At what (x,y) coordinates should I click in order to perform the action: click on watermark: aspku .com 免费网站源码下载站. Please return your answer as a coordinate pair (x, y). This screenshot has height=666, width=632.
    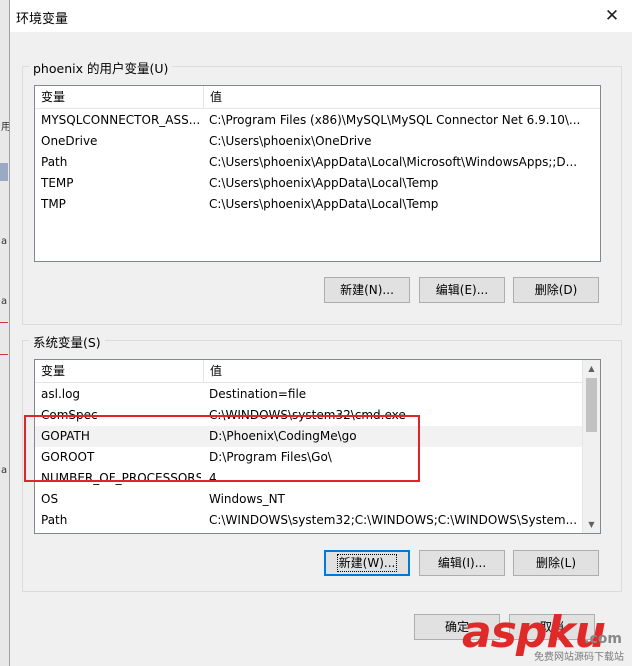
    Looking at the image, I should click on (543, 635).